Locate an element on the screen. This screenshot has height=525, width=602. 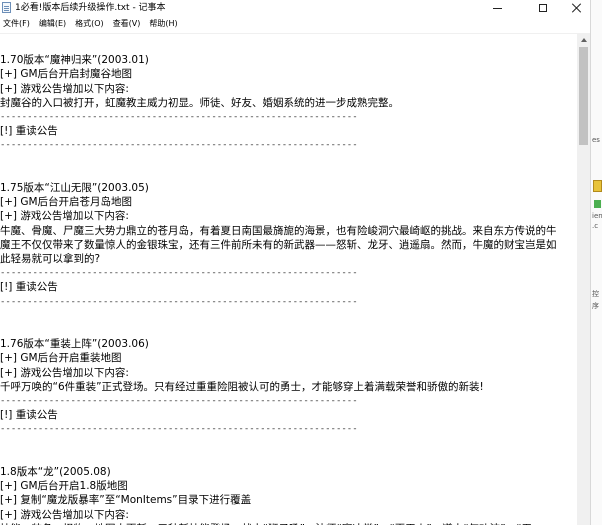
scroll-thumb is located at coordinates (583, 96).